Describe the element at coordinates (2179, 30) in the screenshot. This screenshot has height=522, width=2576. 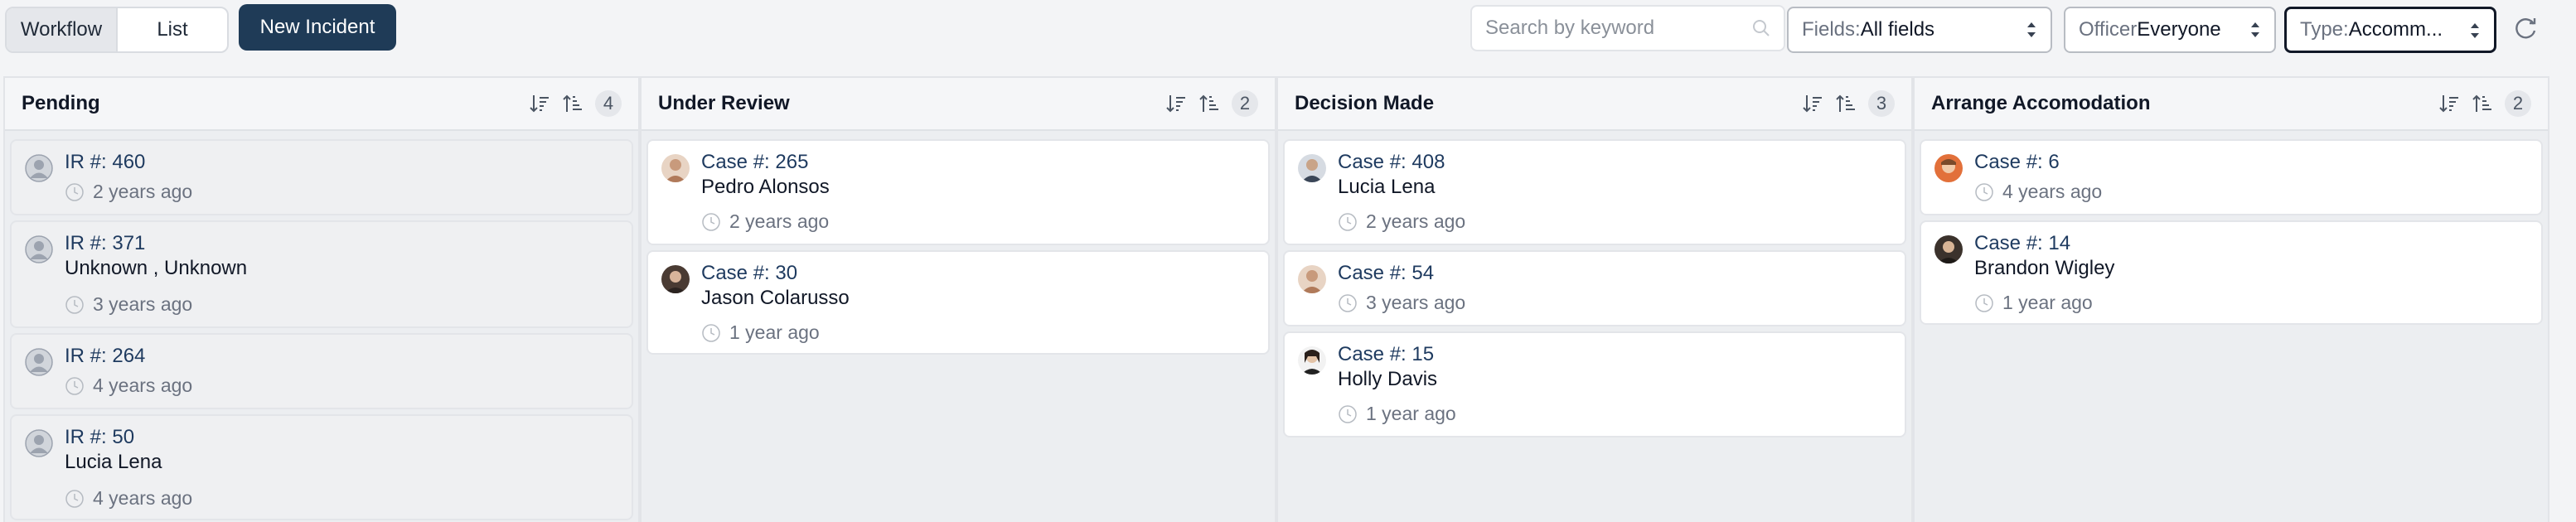
I see `officer-select-value: Everyone` at that location.